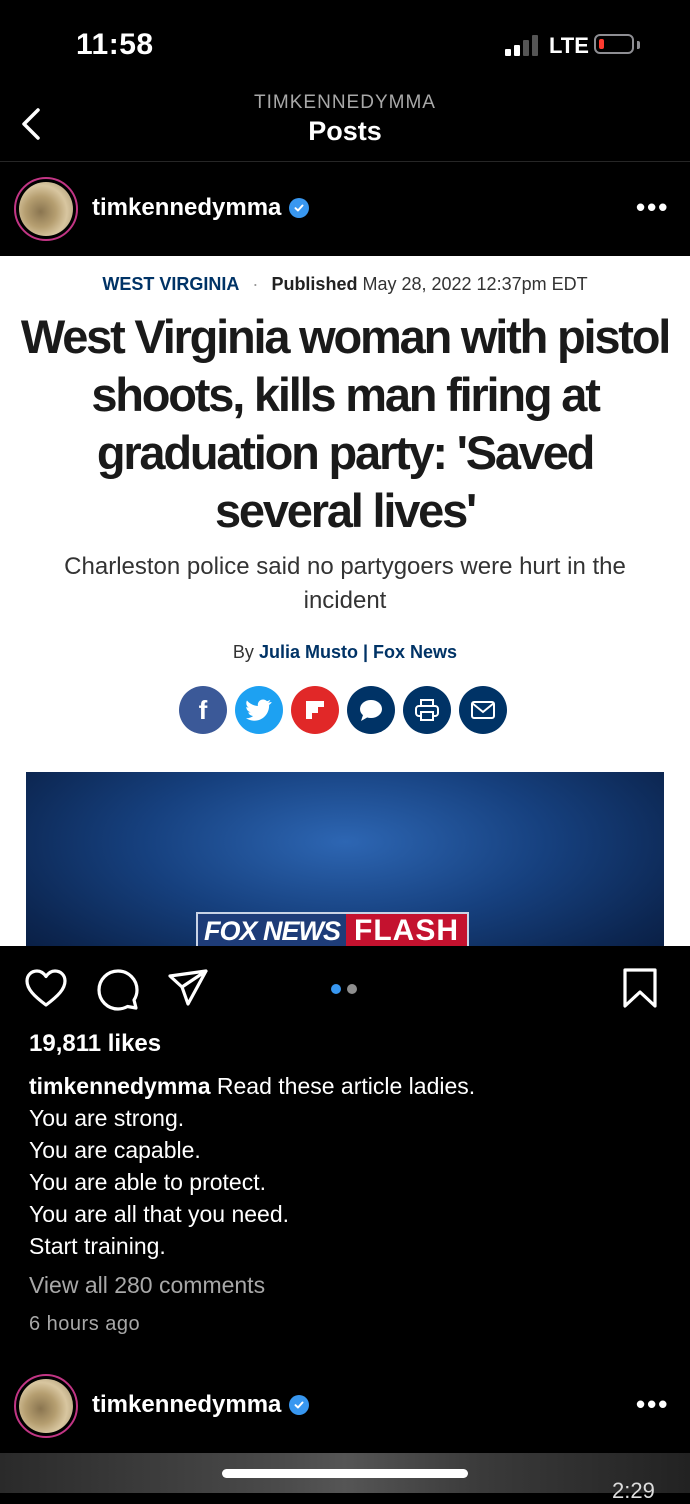 This screenshot has height=1504, width=690. What do you see at coordinates (483, 710) in the screenshot?
I see `email-icon` at bounding box center [483, 710].